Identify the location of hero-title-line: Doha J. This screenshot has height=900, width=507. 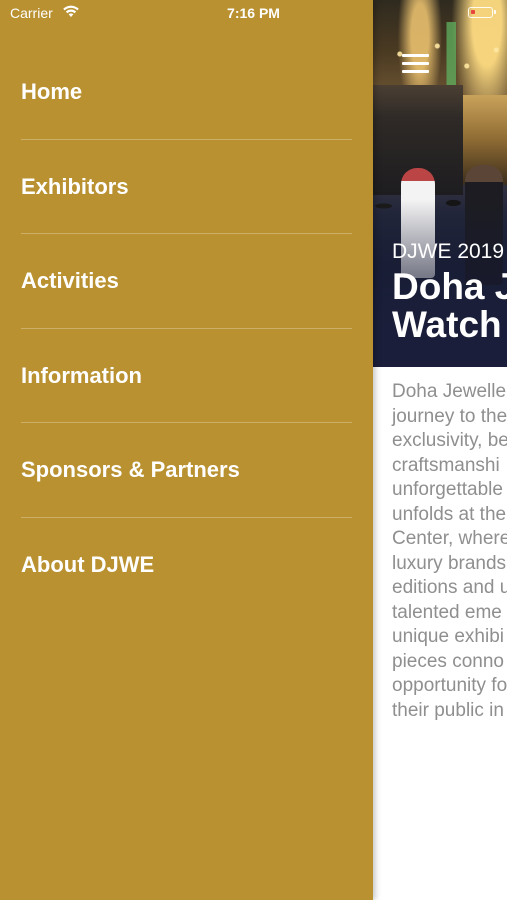
(449, 286).